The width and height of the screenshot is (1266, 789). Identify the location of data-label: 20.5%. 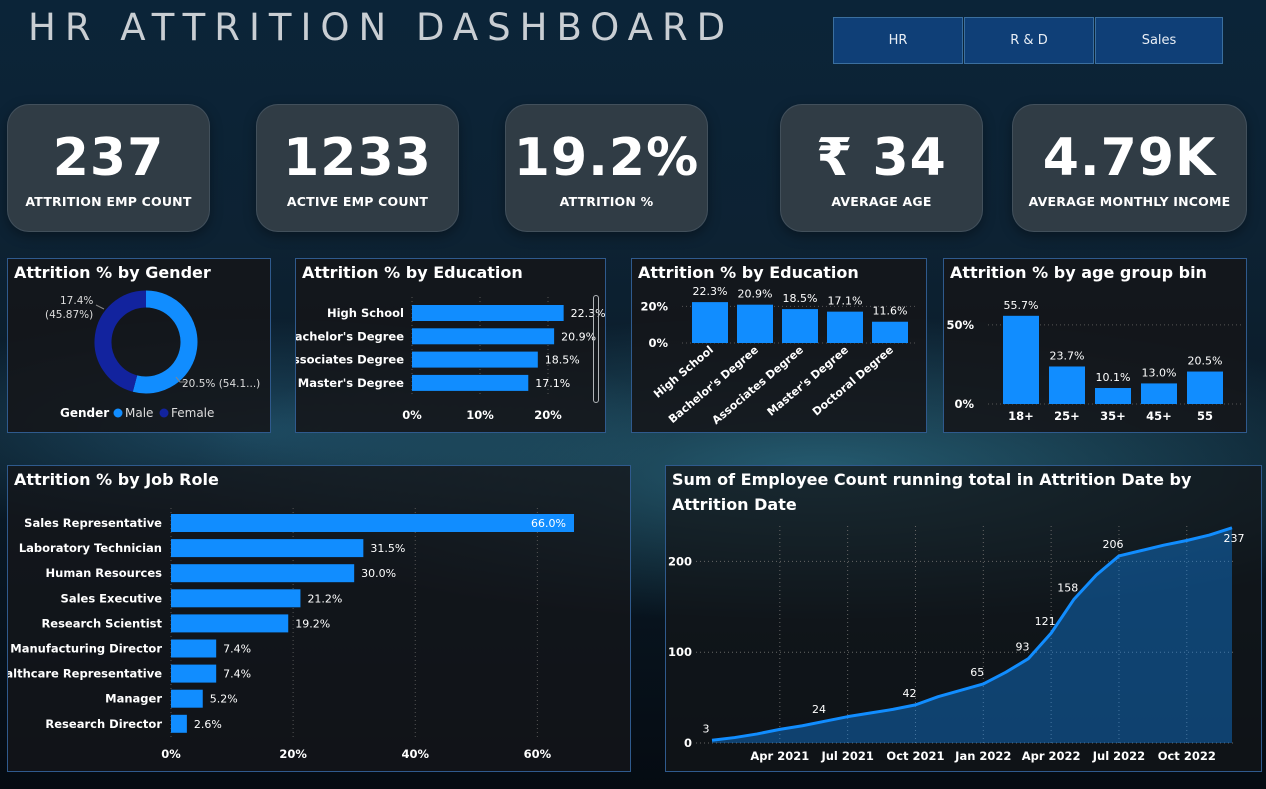
(1205, 361).